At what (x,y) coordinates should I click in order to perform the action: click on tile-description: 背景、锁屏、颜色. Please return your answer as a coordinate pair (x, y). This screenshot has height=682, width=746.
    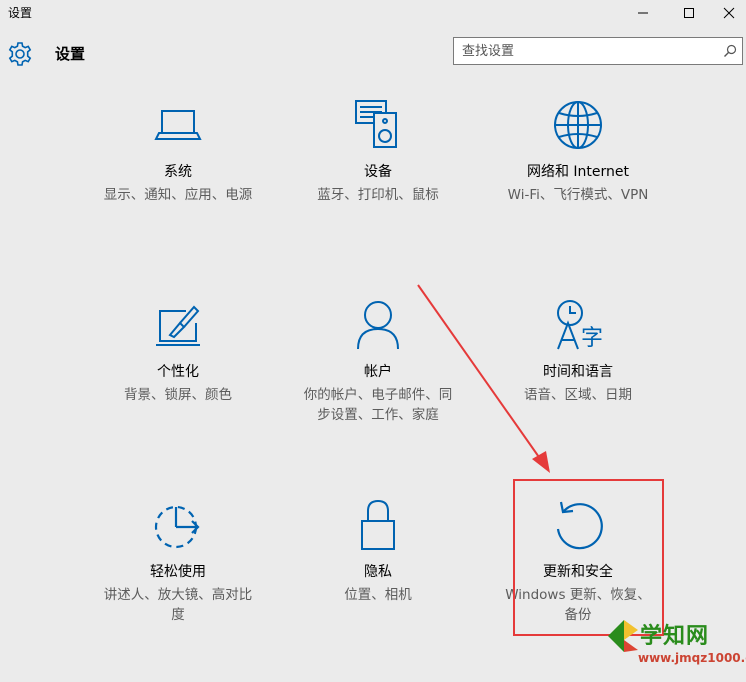
    Looking at the image, I should click on (178, 395).